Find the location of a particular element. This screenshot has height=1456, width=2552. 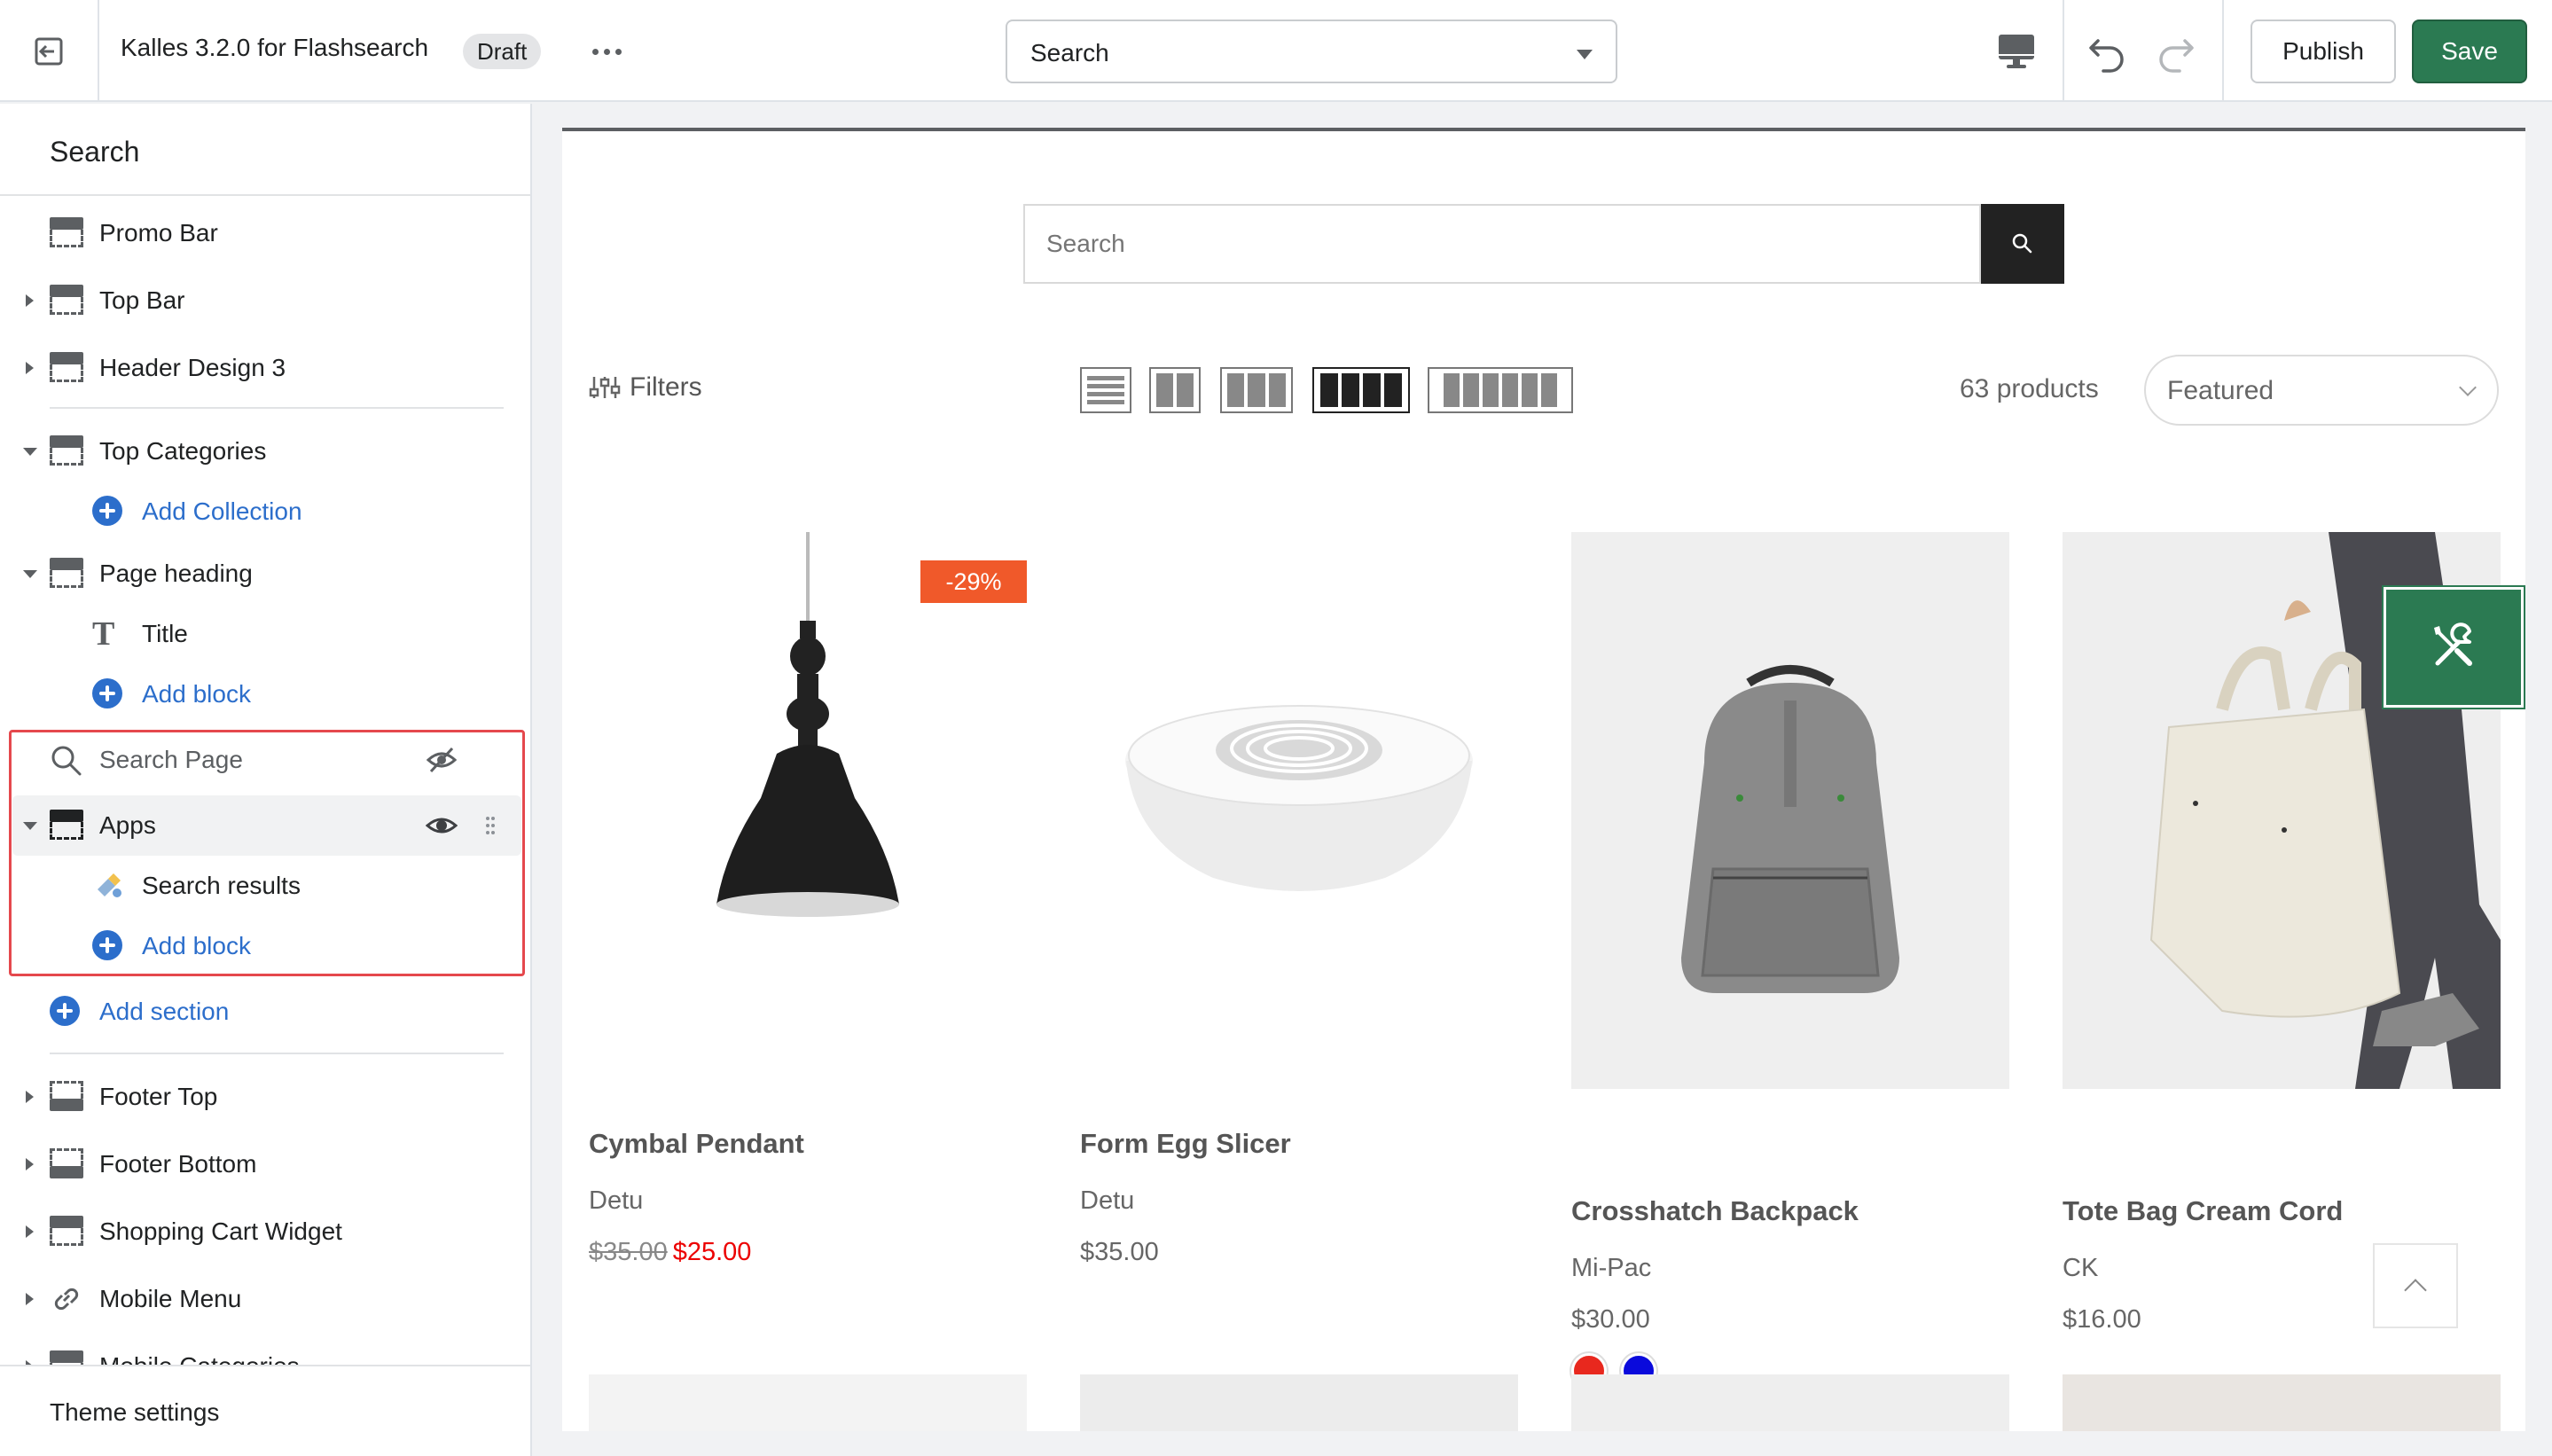

template-selector-value: Search is located at coordinates (1069, 53).